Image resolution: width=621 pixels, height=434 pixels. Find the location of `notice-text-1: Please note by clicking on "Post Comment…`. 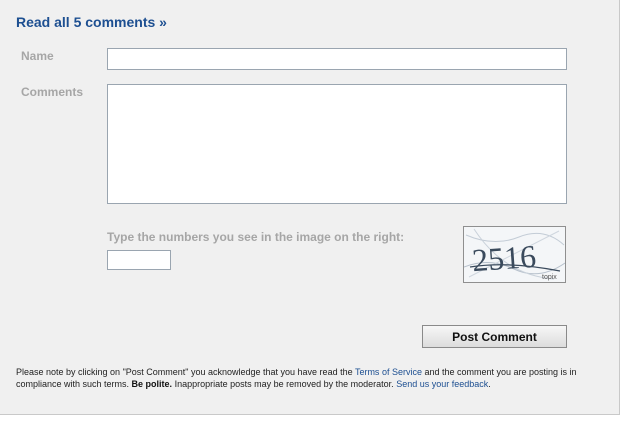

notice-text-1: Please note by clicking on "Post Comment… is located at coordinates (185, 372).